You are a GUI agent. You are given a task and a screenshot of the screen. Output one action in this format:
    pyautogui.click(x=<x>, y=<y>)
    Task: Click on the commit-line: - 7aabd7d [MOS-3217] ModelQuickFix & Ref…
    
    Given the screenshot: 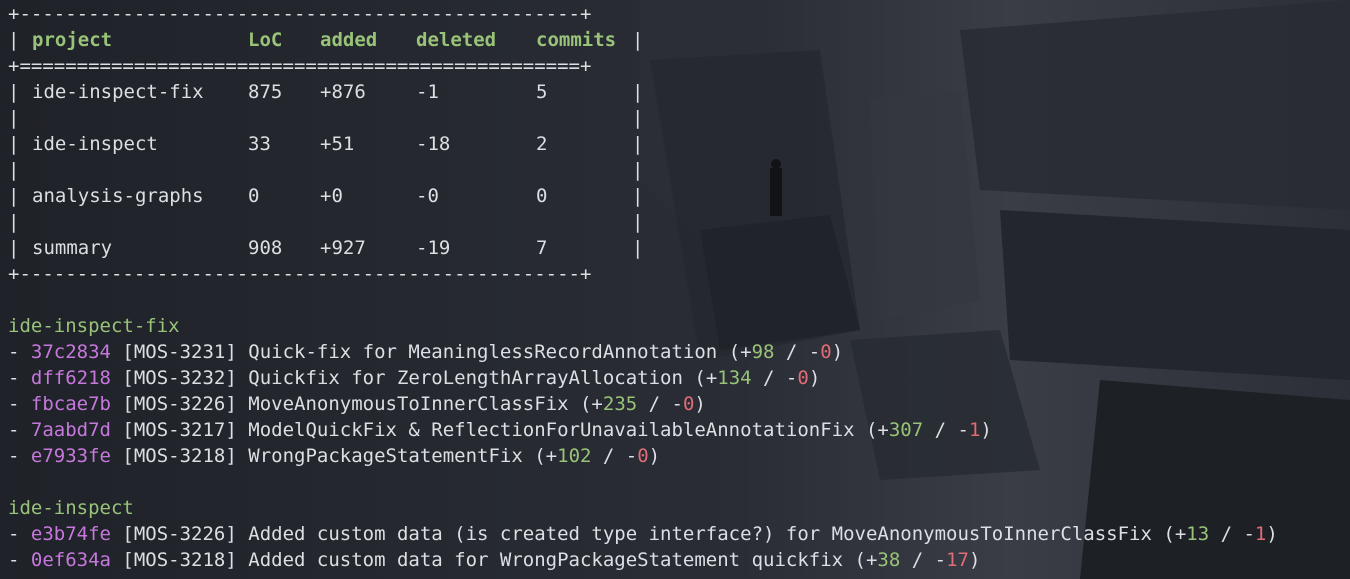 What is the action you would take?
    pyautogui.click(x=500, y=430)
    